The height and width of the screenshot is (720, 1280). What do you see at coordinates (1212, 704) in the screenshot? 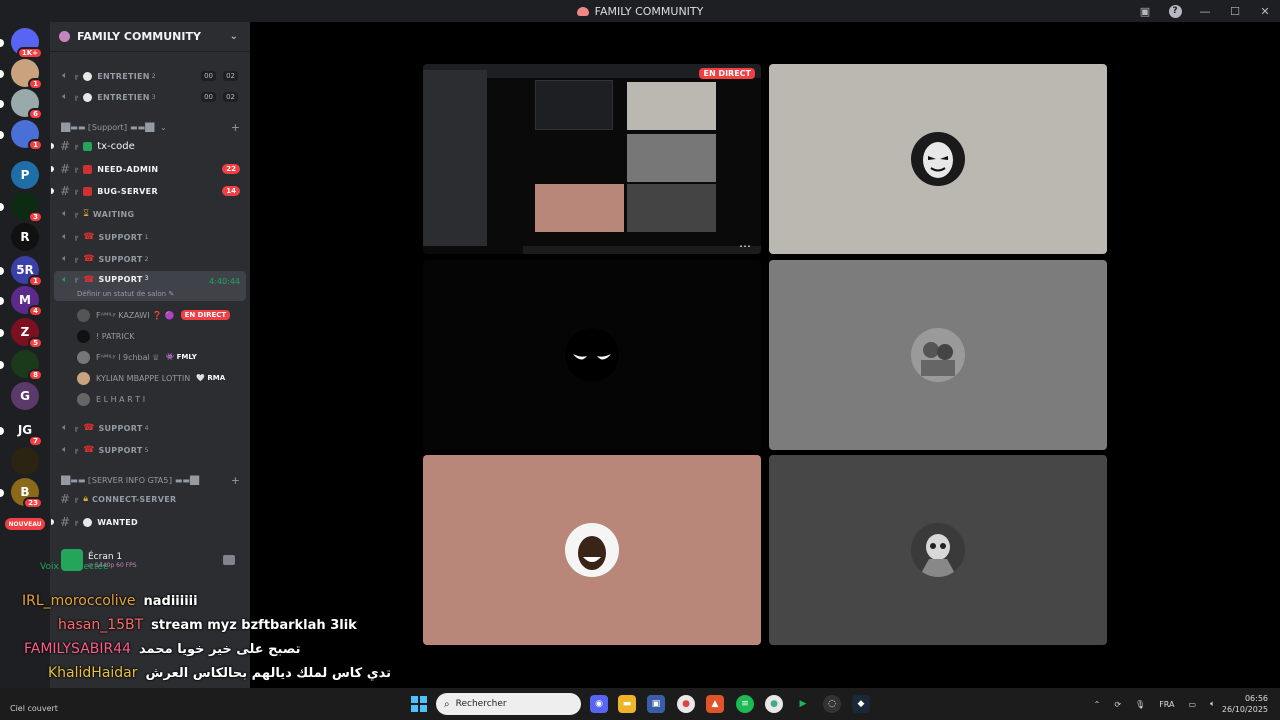
I see `volume-icon: 🔈︎` at bounding box center [1212, 704].